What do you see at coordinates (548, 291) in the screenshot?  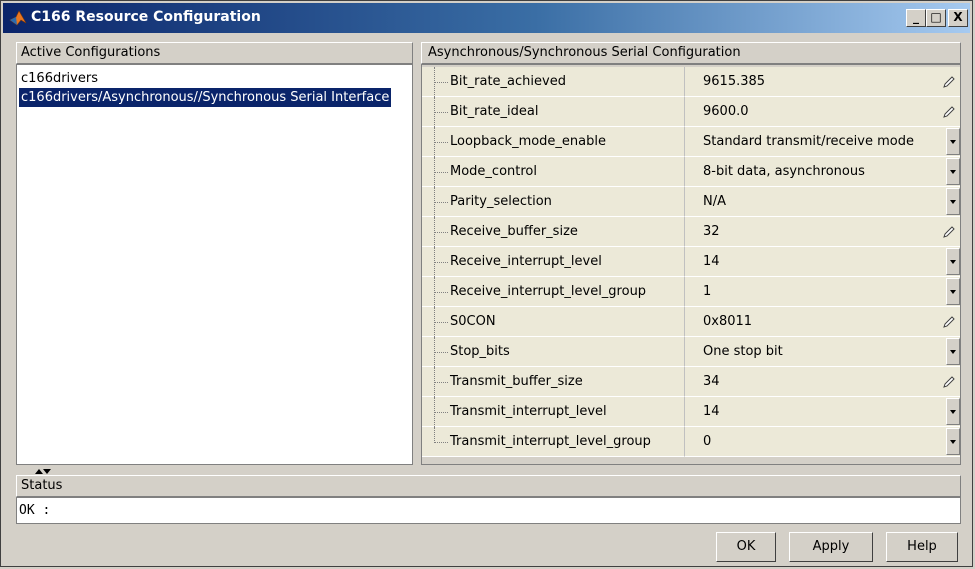 I see `property-name: Receive_interrupt_level_group` at bounding box center [548, 291].